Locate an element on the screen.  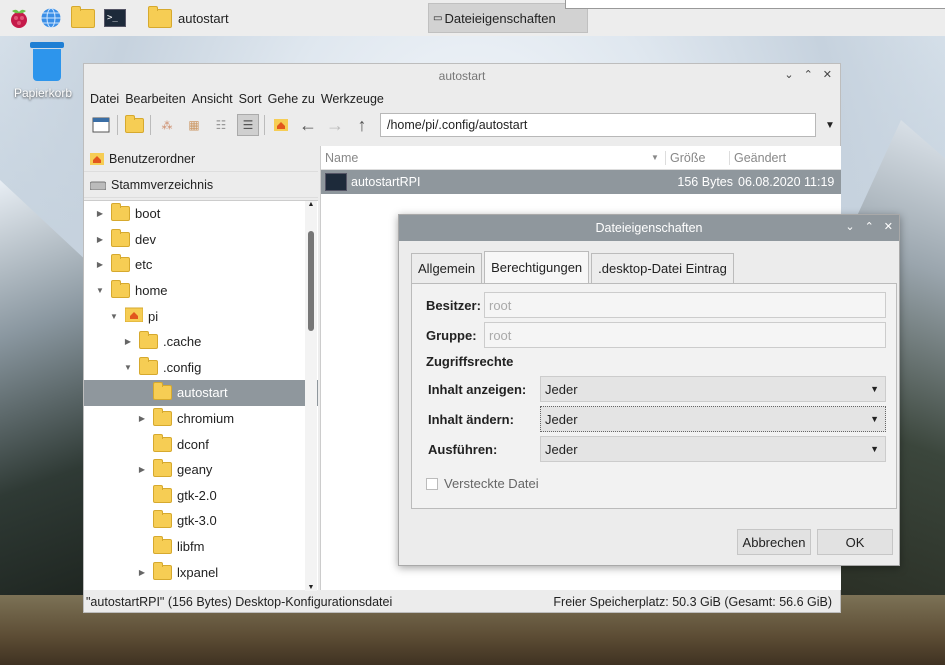
up-arrow-icon: ↑ is located at coordinates (362, 125).